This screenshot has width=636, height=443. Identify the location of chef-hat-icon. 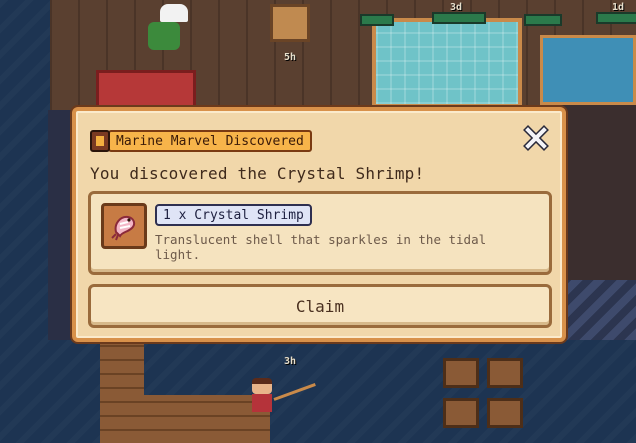
(174, 13).